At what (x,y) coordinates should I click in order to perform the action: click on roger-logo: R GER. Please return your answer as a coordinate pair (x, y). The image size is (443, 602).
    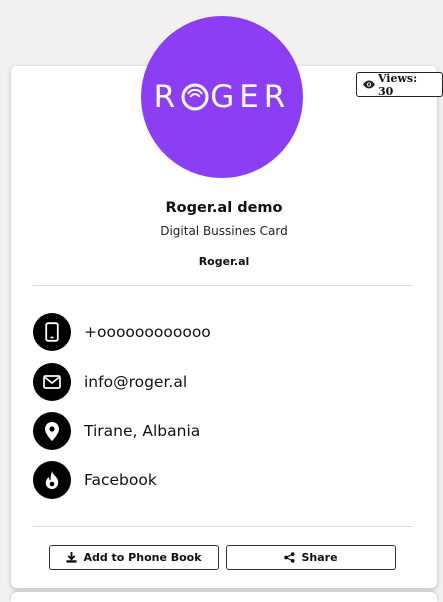
    Looking at the image, I should click on (222, 97).